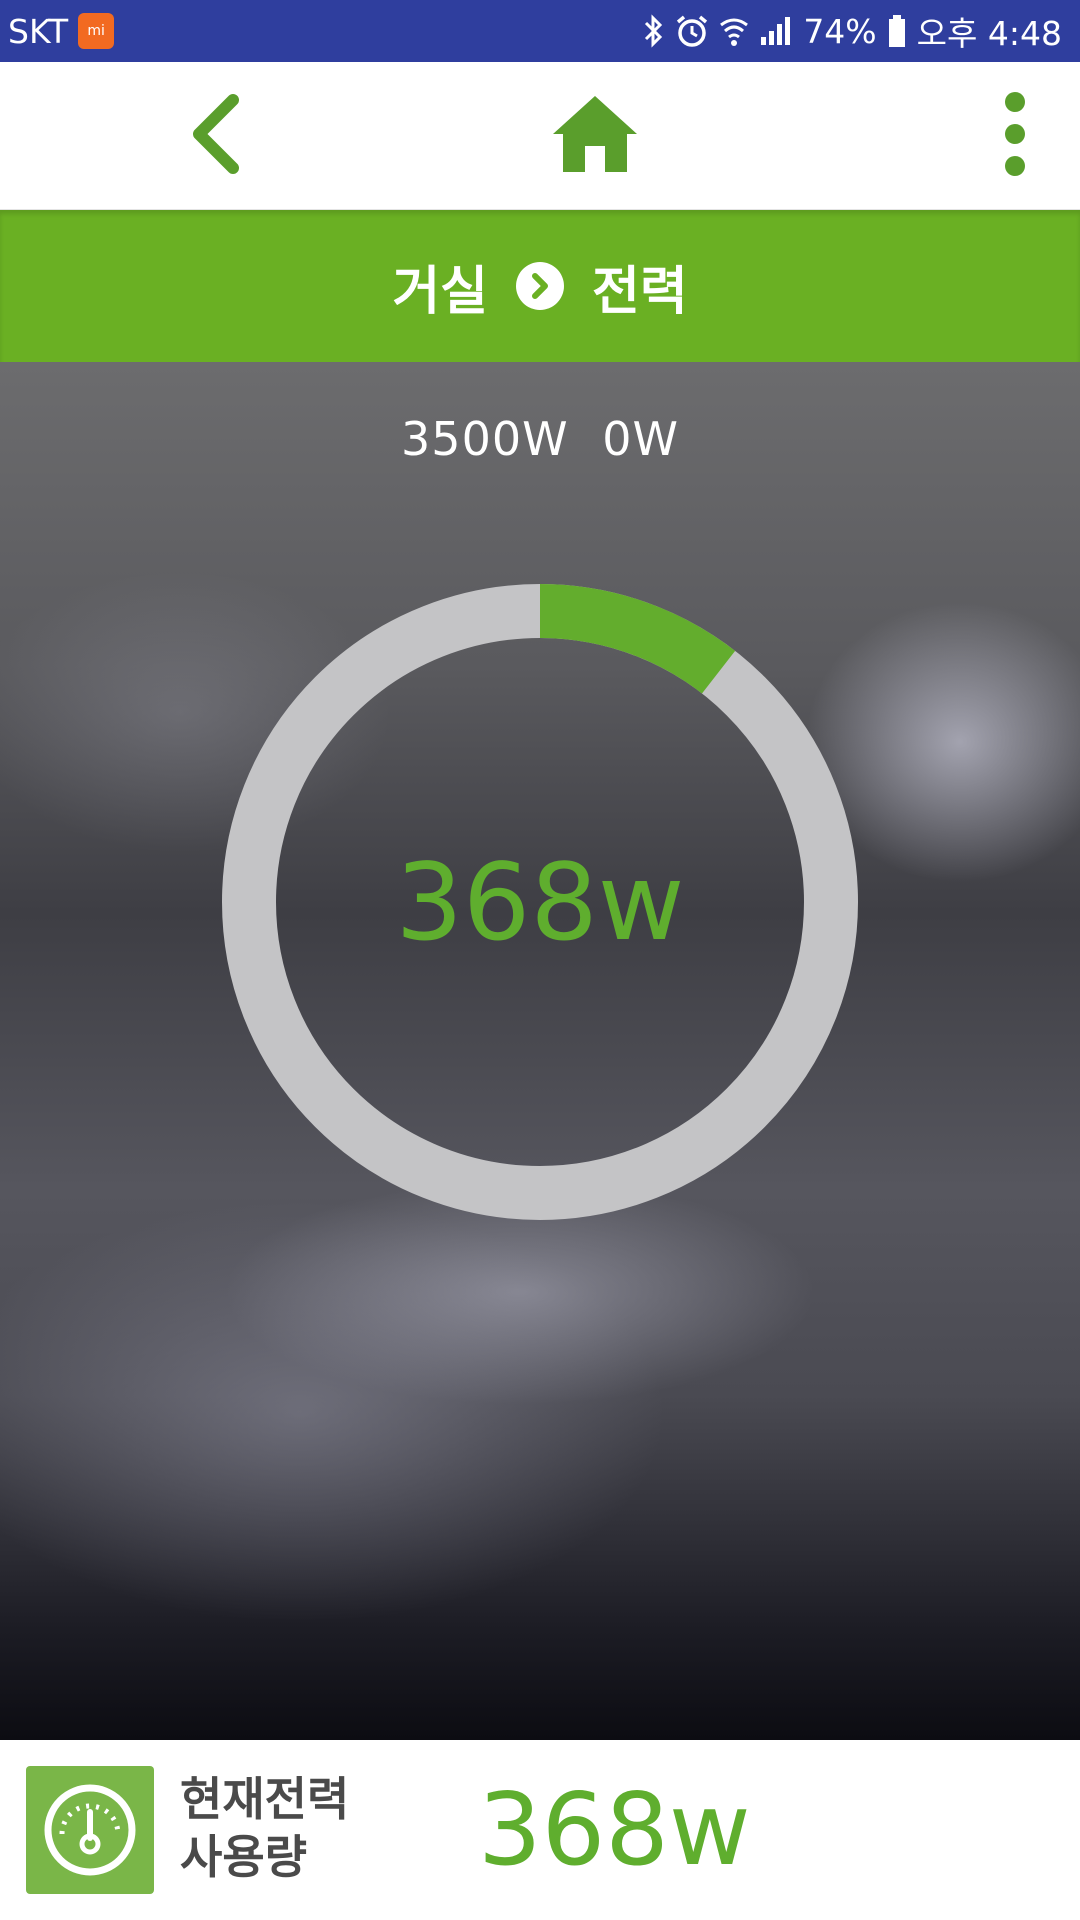  I want to click on chevron-right-circle-icon, so click(540, 286).